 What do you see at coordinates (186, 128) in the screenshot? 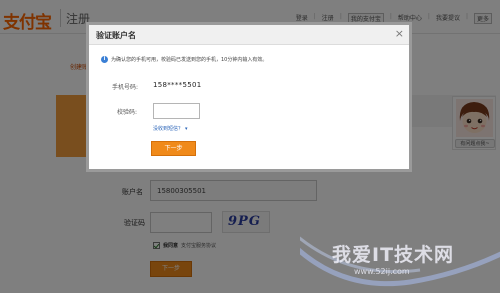
I see `chevron-down-icon: ▾` at bounding box center [186, 128].